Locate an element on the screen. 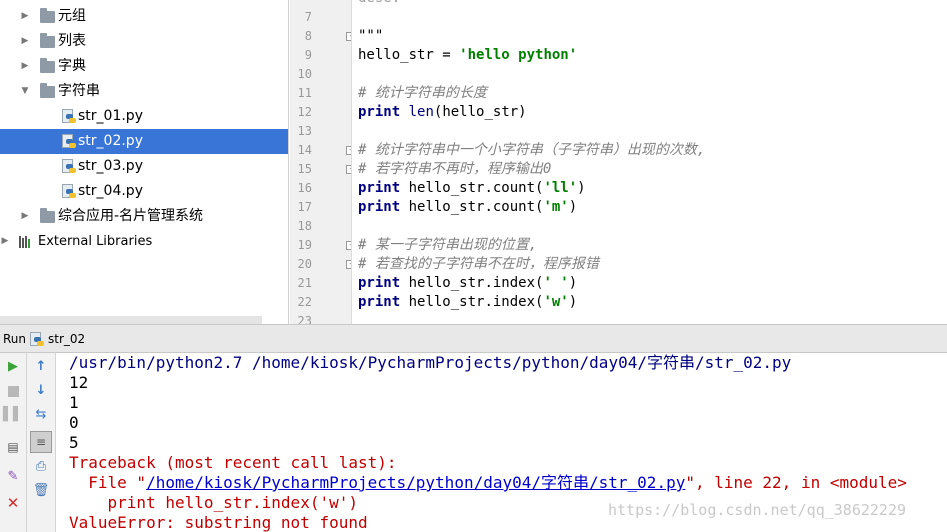  tree-item-label: 字典 is located at coordinates (72, 66).